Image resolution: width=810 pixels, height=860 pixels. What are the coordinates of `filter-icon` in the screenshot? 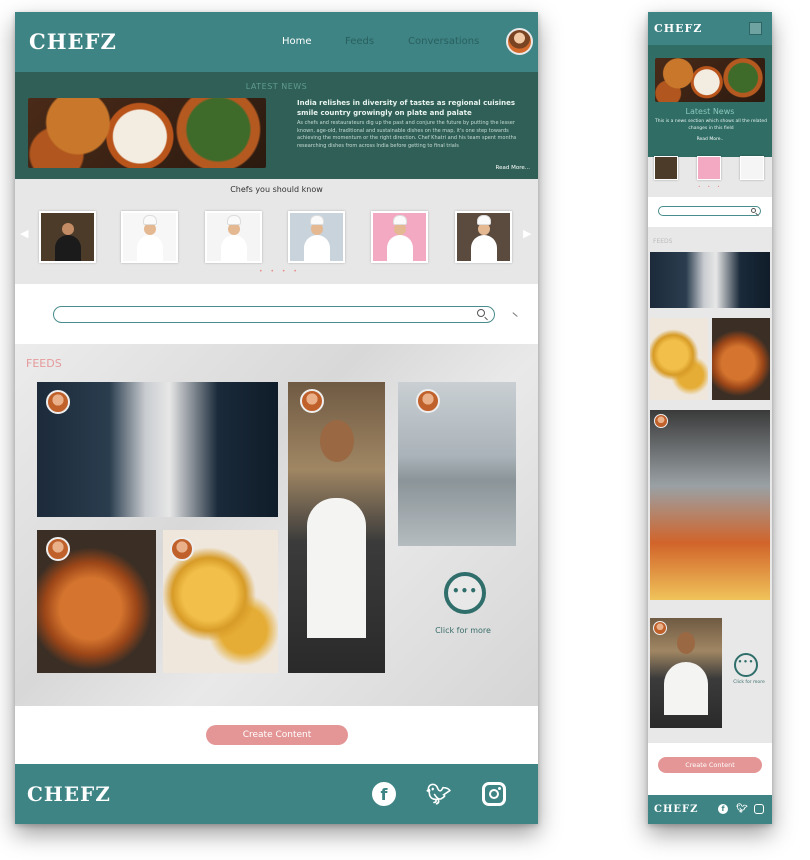 It's located at (515, 314).